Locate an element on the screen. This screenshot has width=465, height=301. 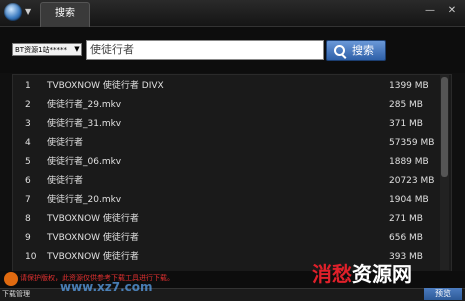
file-name: 使徒行者_31.mkv is located at coordinates (84, 124).